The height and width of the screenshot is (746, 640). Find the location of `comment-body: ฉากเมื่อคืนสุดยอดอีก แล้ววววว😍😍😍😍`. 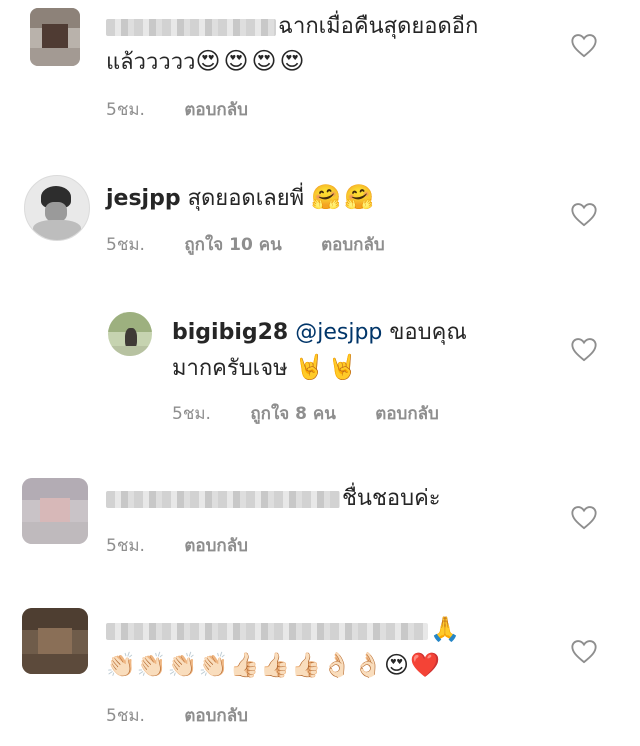

comment-body: ฉากเมื่อคืนสุดยอดอีก แล้ววววว😍😍😍😍 is located at coordinates (292, 44).